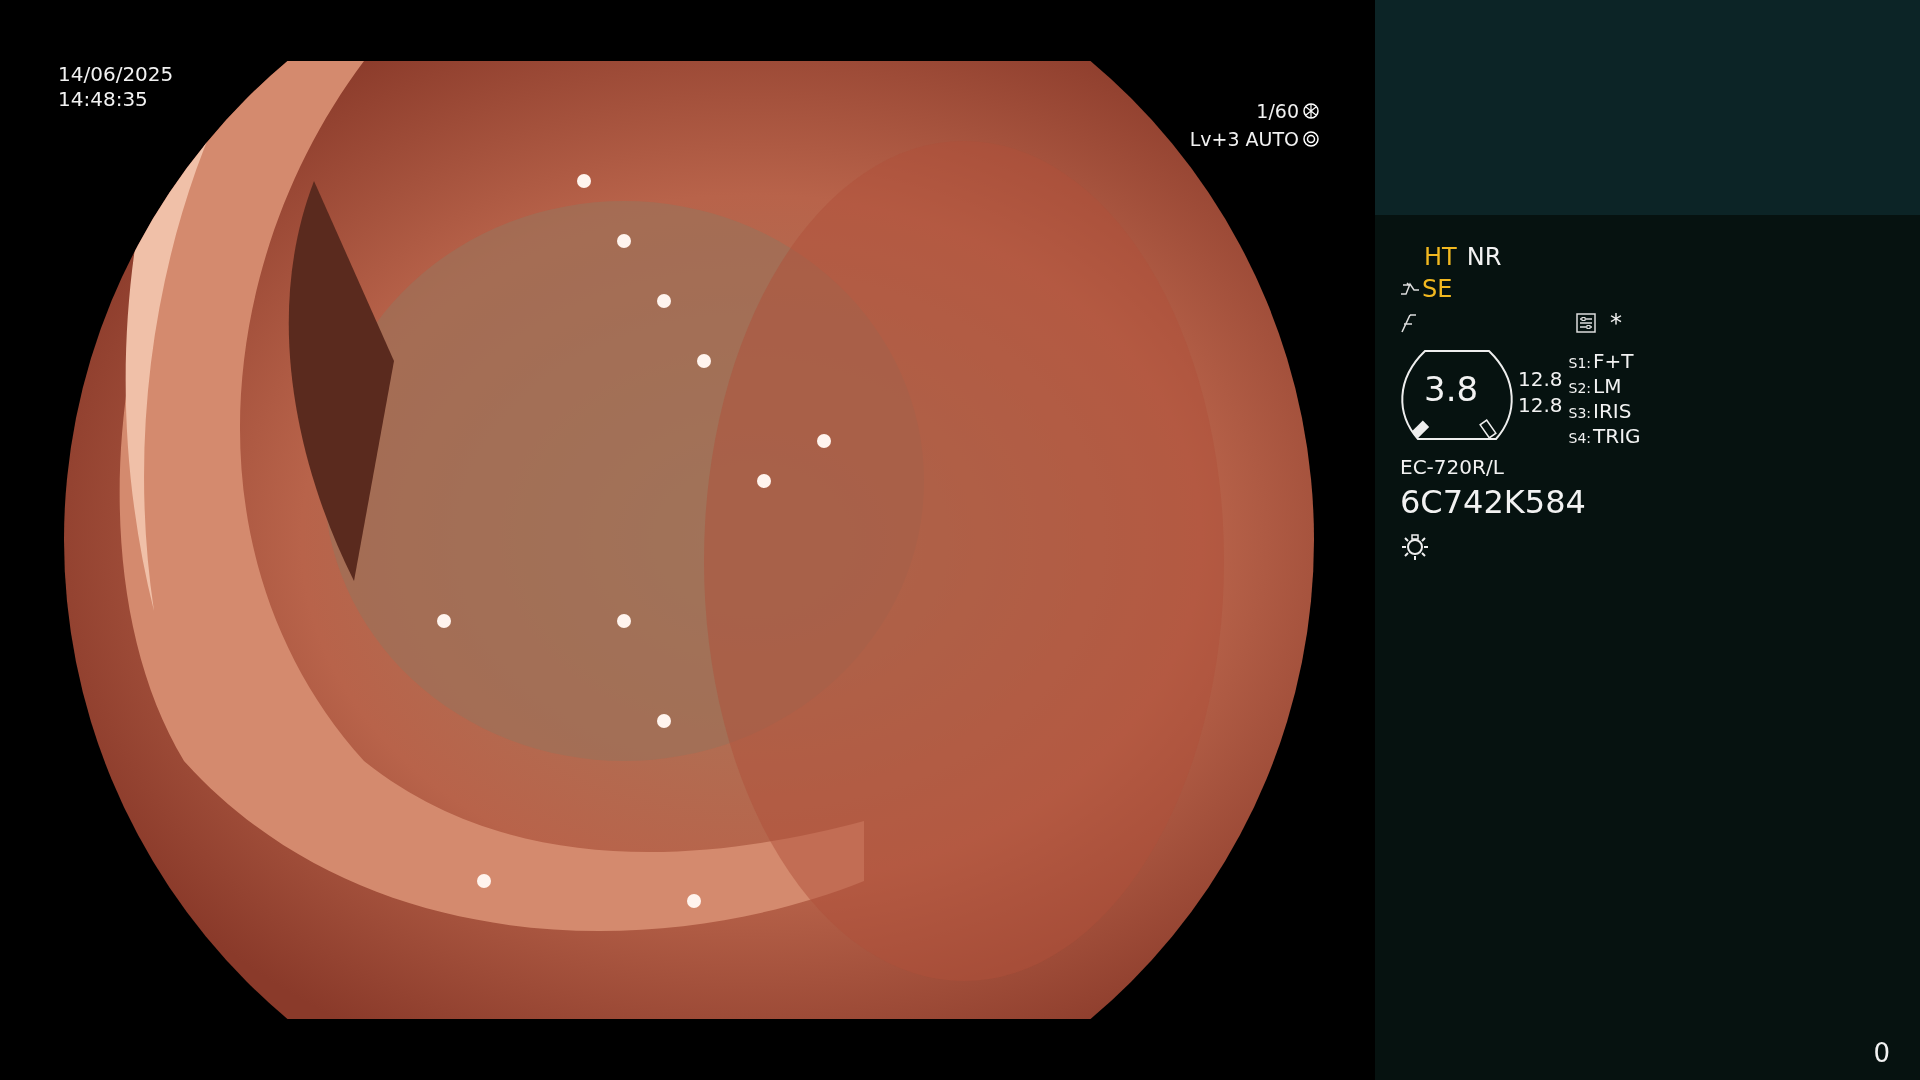 The image size is (1920, 1080). I want to click on aperture-icon, so click(1311, 111).